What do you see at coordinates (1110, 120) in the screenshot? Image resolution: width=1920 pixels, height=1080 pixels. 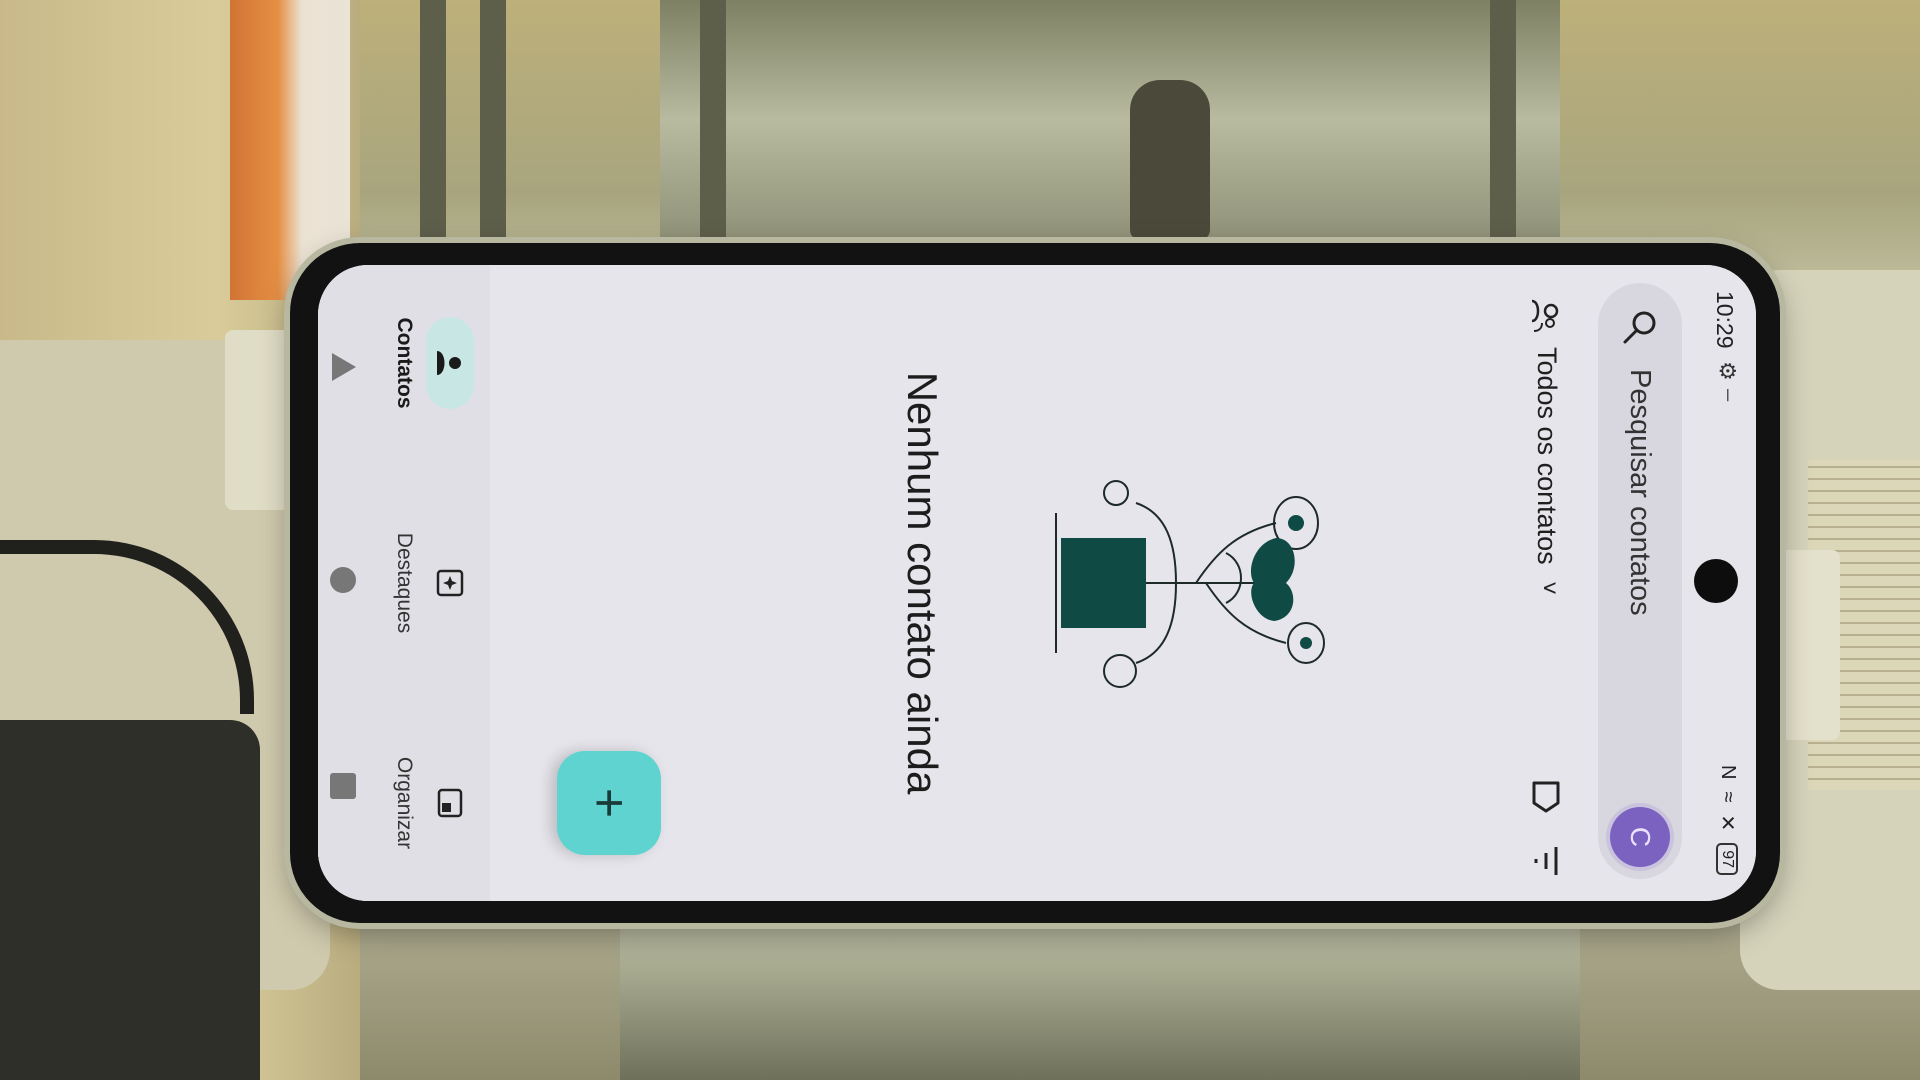 I see `background-corridor` at bounding box center [1110, 120].